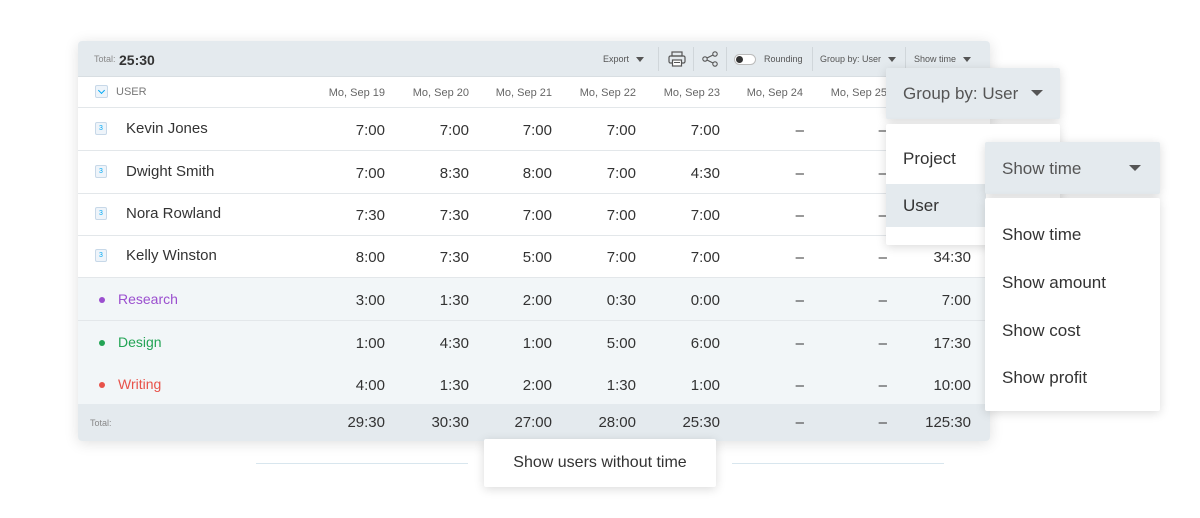  What do you see at coordinates (952, 257) in the screenshot?
I see `row-total: 34:30` at bounding box center [952, 257].